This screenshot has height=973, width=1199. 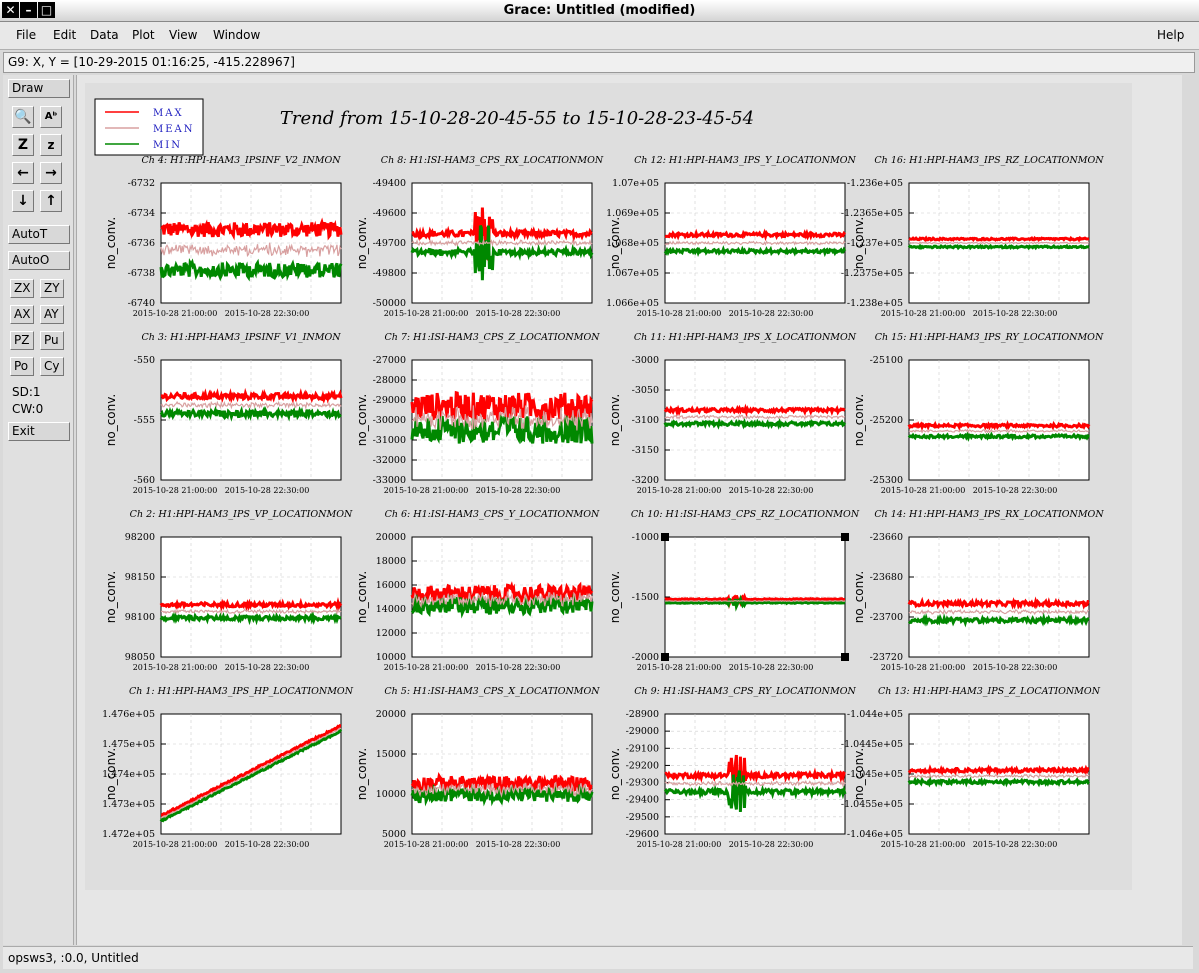 I want to click on arrow-down-icon: ↓, so click(x=23, y=201).